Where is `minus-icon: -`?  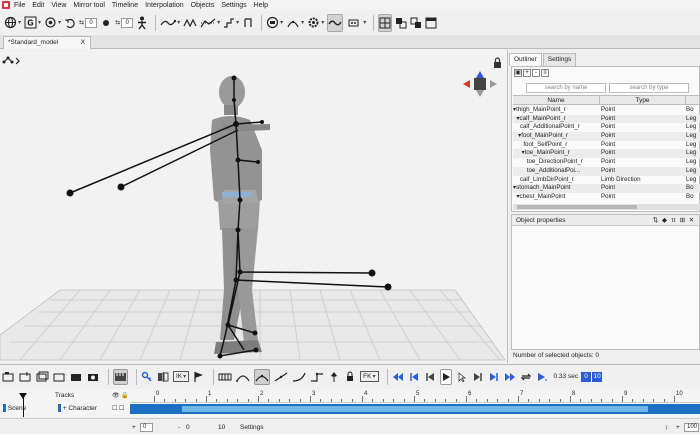
minus-icon: - is located at coordinates (179, 427).